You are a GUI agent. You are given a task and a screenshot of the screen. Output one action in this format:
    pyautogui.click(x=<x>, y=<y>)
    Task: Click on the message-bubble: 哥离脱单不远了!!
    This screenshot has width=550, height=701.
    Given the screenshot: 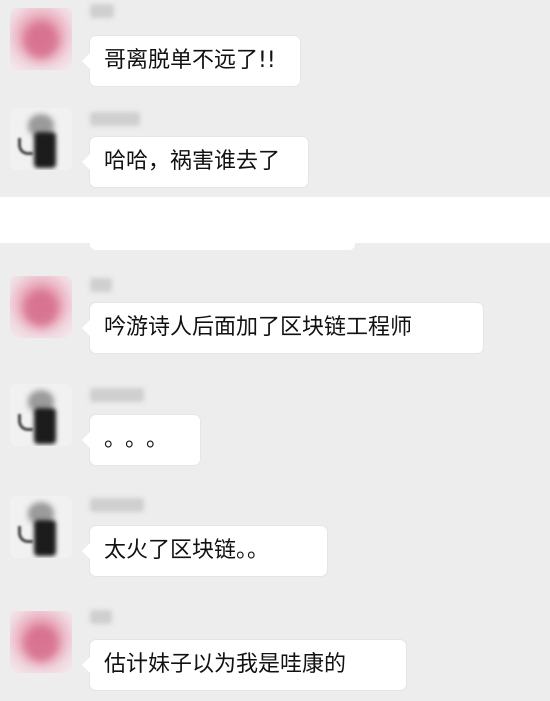 What is the action you would take?
    pyautogui.click(x=191, y=61)
    